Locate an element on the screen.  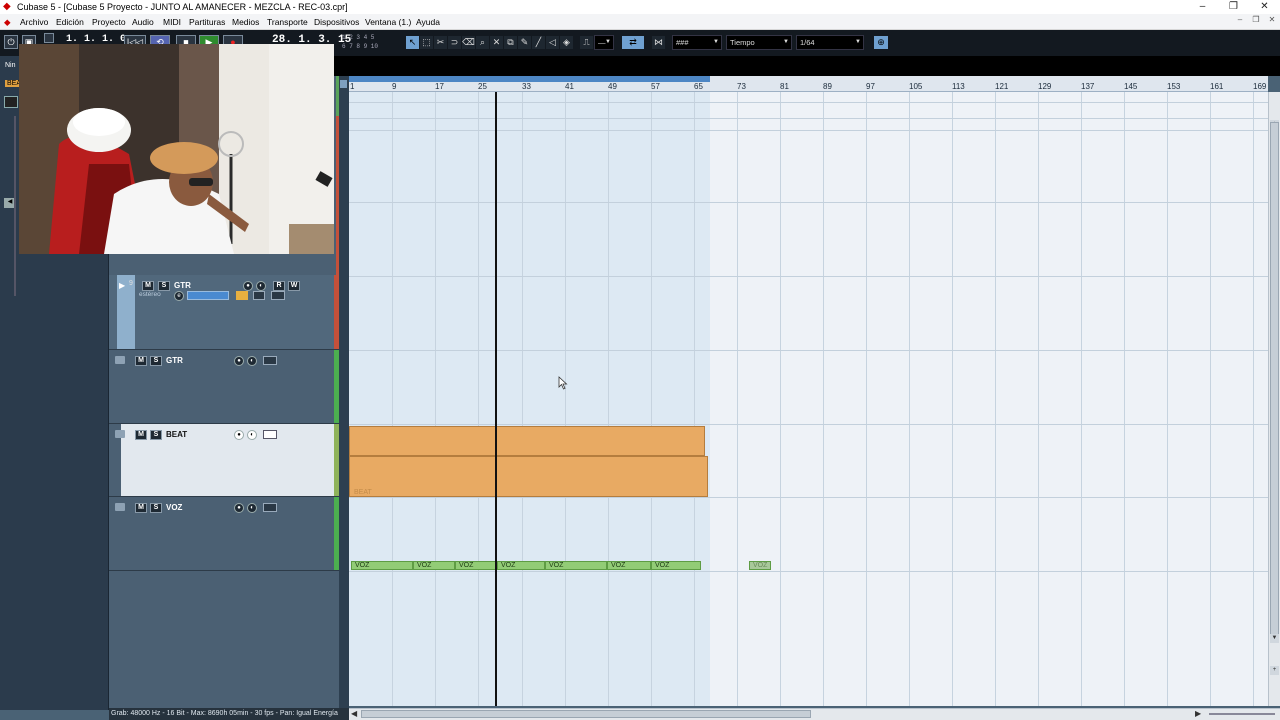
maximize-button: ❐ is located at coordinates (1233, 7).